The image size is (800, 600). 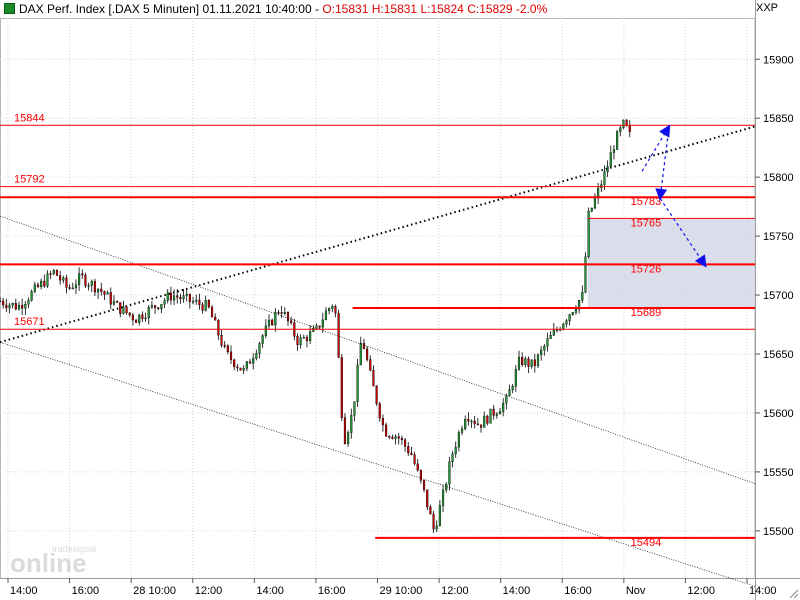 What do you see at coordinates (646, 269) in the screenshot?
I see `level-label: 15726` at bounding box center [646, 269].